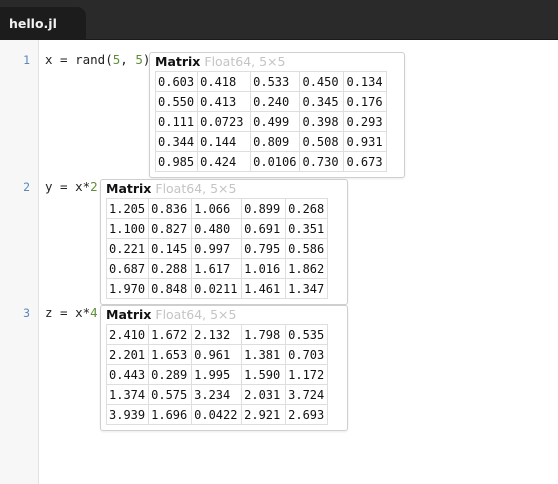 The width and height of the screenshot is (558, 484). Describe the element at coordinates (217, 334) in the screenshot. I see `matrix-cell: 2.132` at that location.